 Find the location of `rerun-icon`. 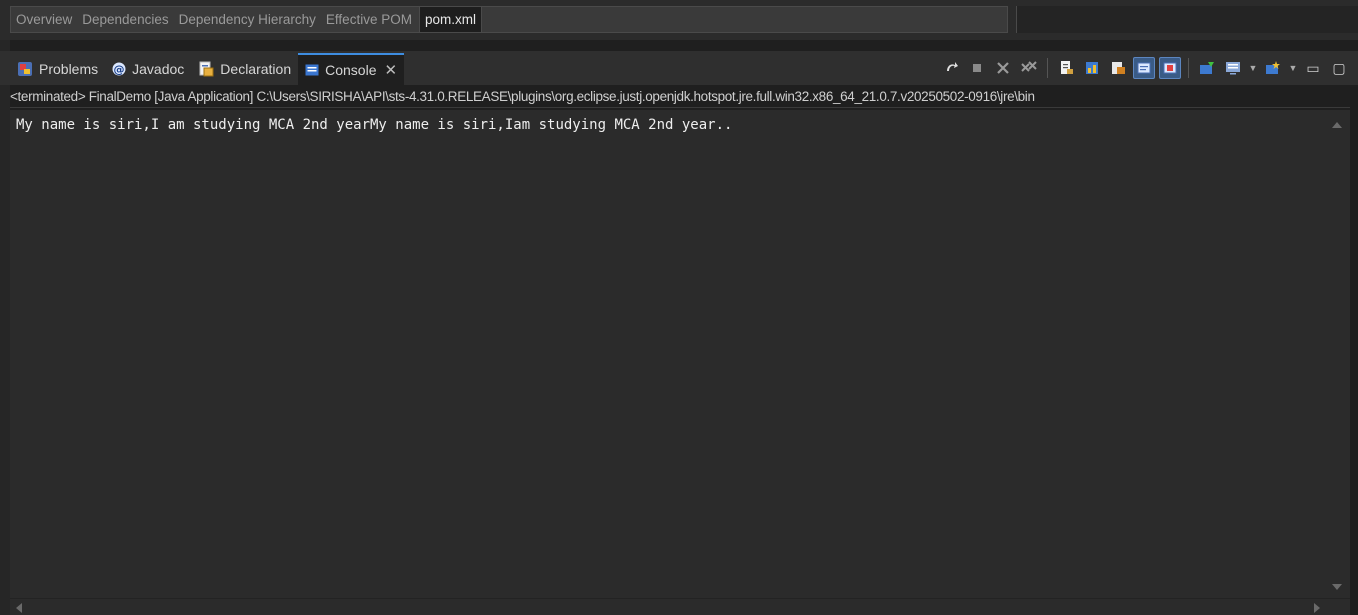

rerun-icon is located at coordinates (951, 68).